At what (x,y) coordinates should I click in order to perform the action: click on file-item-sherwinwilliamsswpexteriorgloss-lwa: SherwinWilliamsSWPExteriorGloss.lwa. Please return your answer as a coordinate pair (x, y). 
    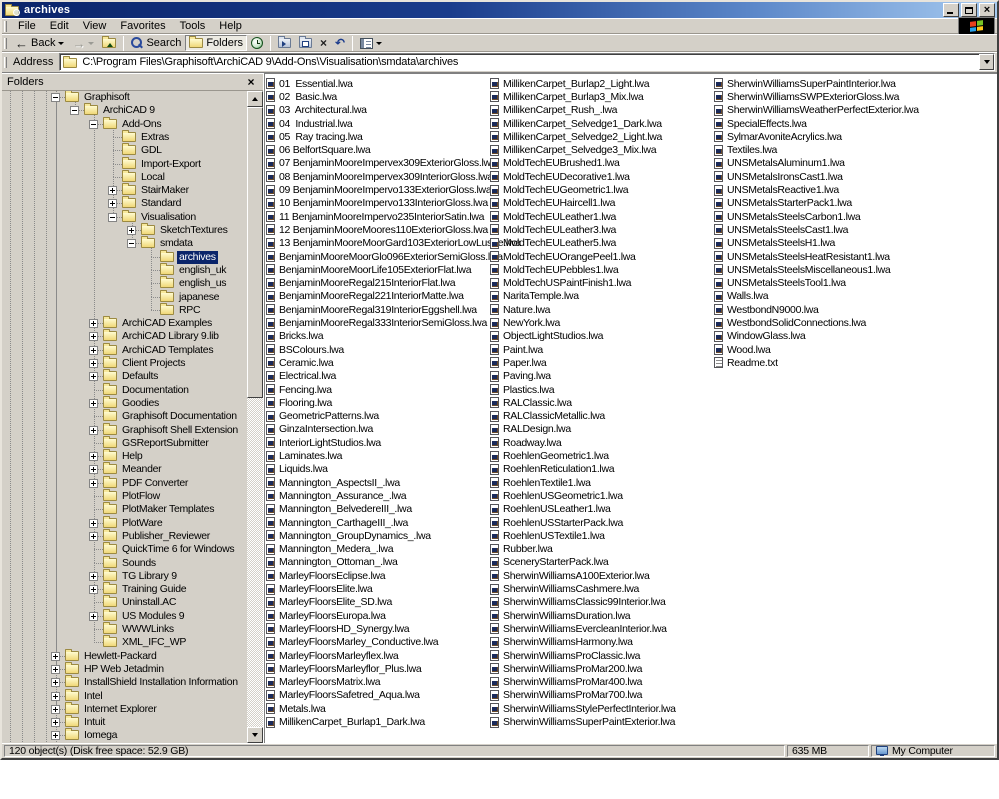
    Looking at the image, I should click on (806, 96).